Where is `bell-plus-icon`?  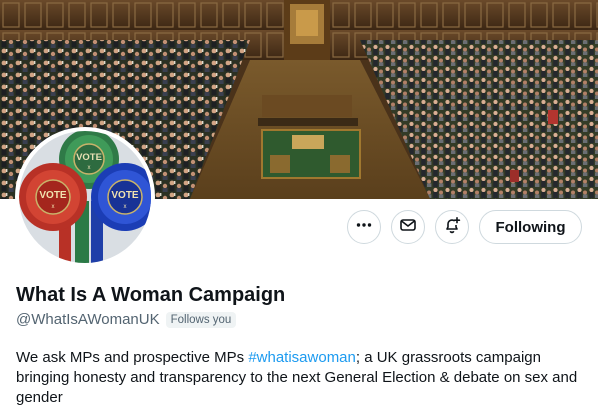
bell-plus-icon is located at coordinates (452, 227).